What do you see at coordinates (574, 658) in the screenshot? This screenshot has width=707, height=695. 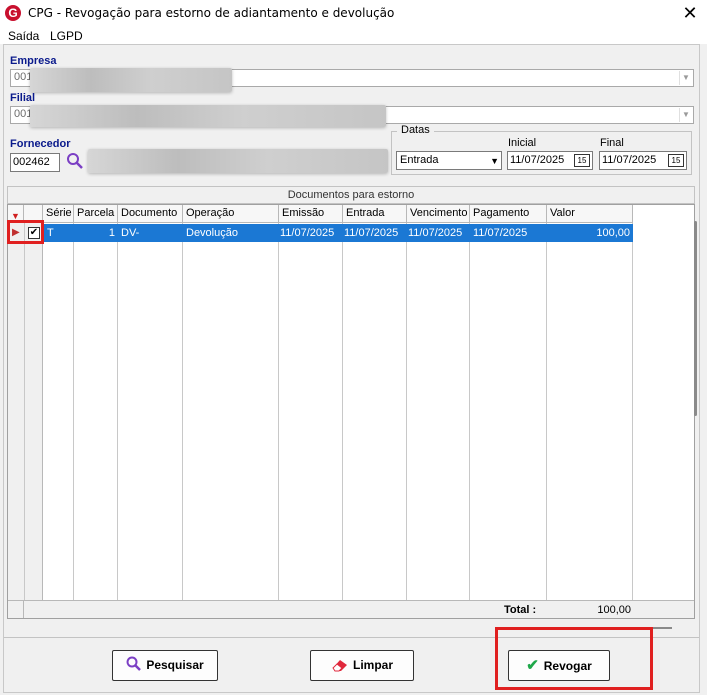 I see `highlight-box-revogar` at bounding box center [574, 658].